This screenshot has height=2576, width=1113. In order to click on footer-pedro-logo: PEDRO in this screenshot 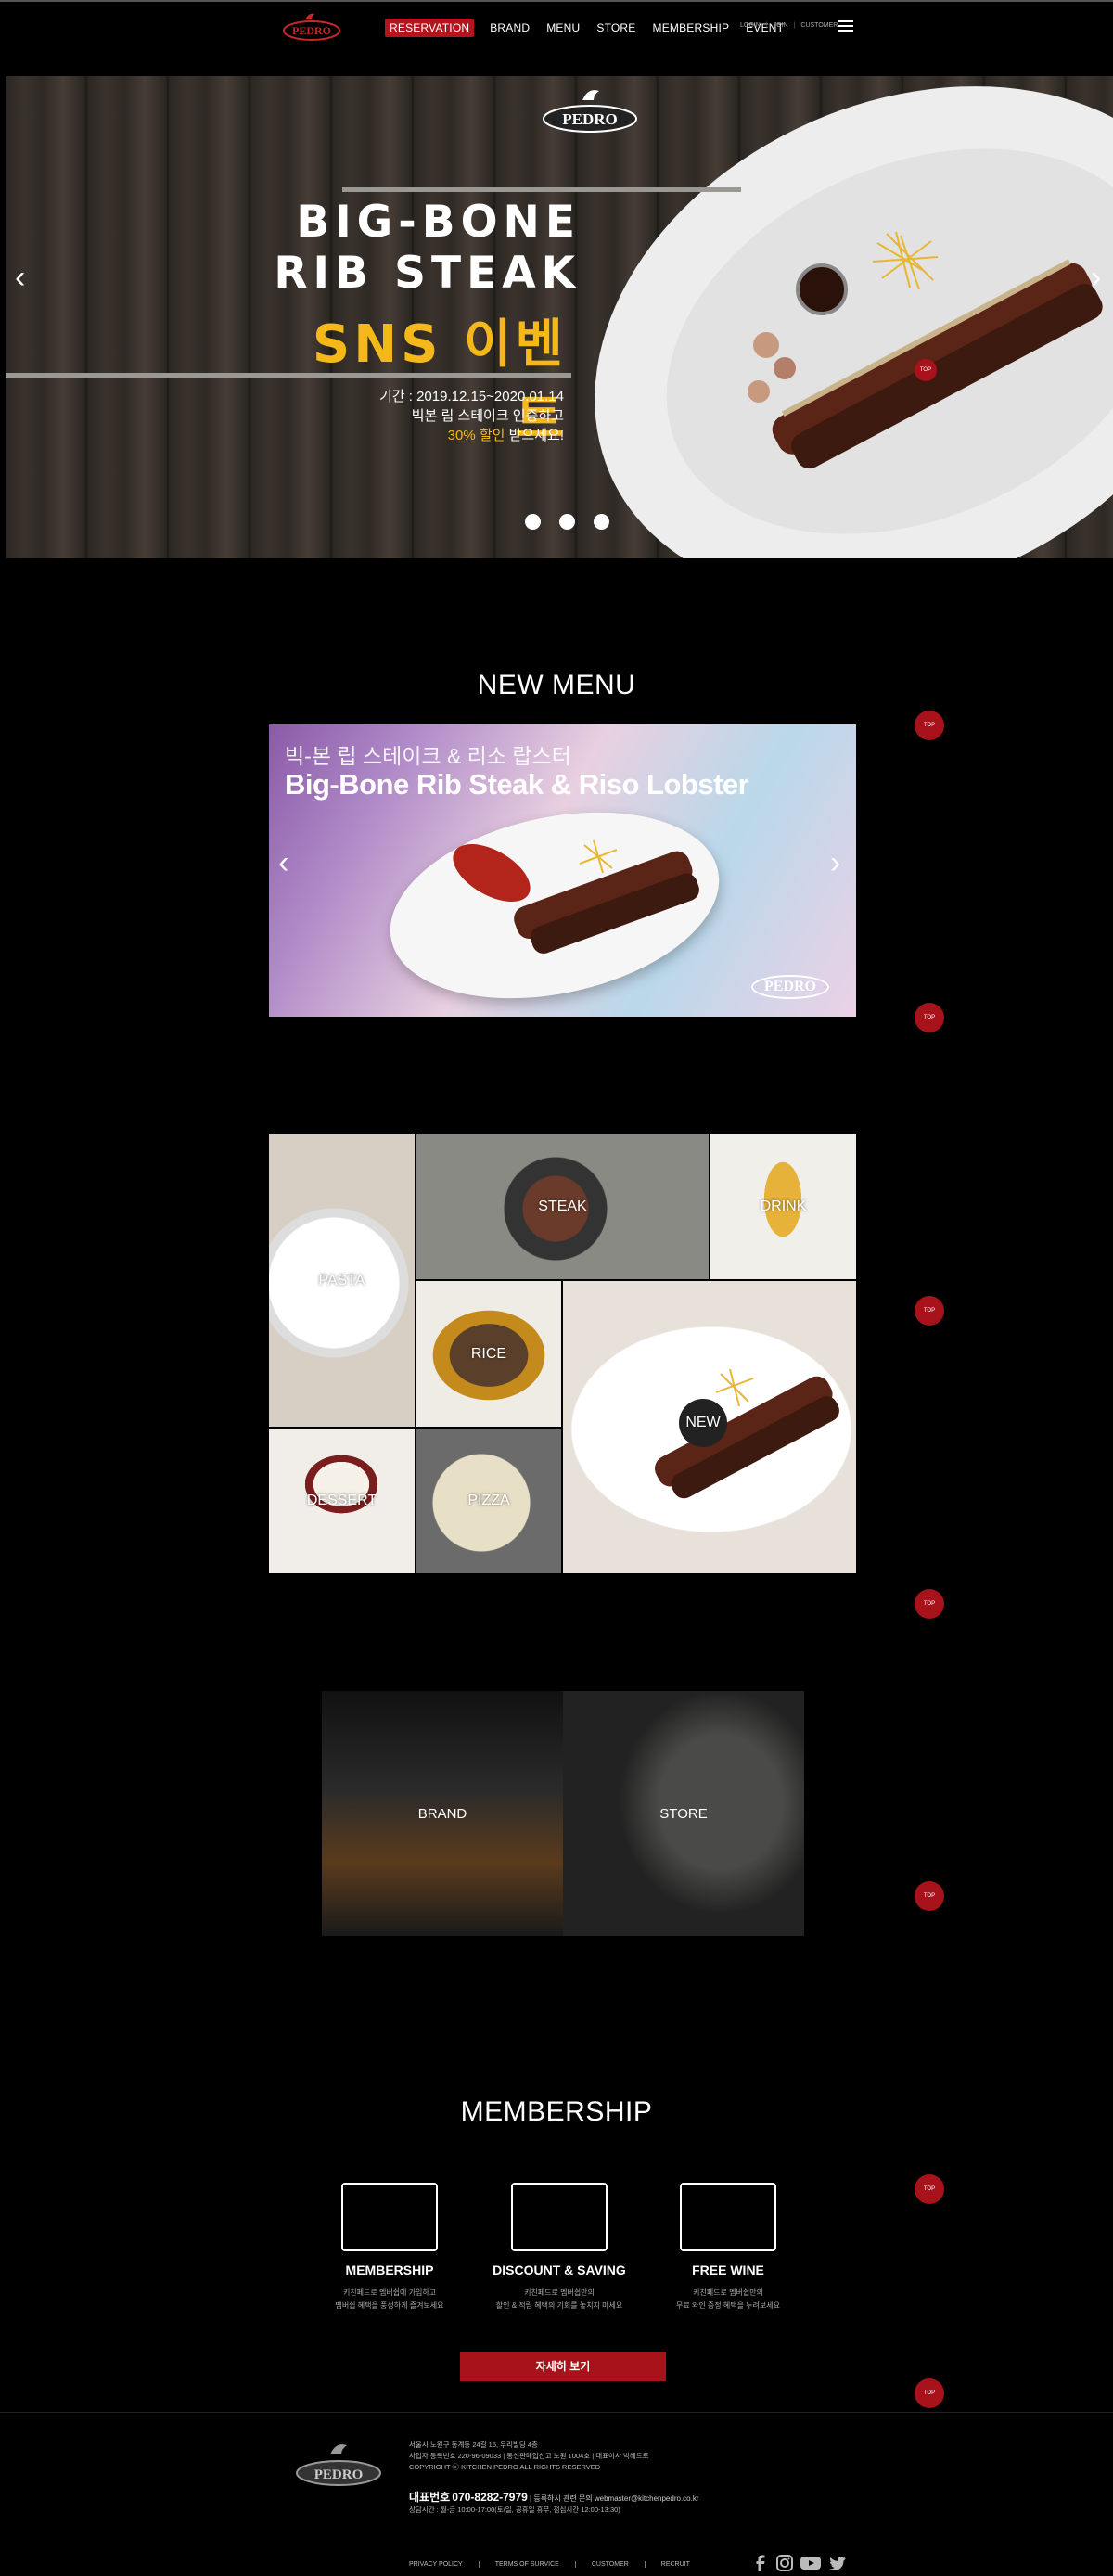, I will do `click(338, 2465)`.